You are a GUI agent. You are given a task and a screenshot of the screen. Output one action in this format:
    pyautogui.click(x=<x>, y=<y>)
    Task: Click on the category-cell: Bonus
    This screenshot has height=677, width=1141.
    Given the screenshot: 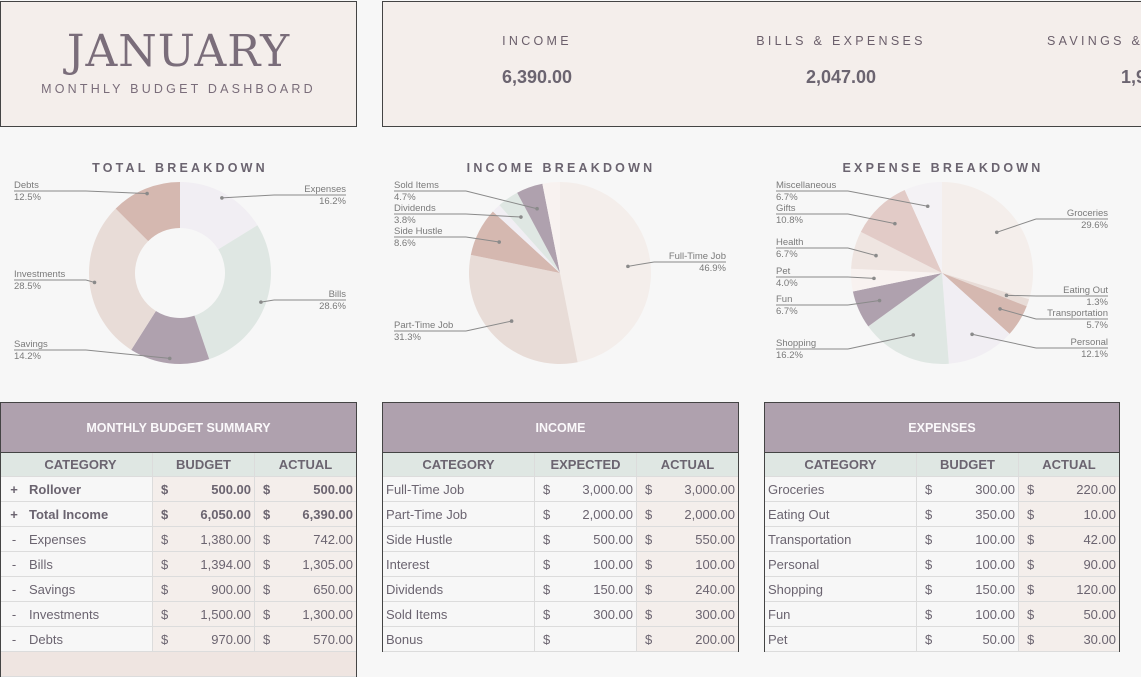 What is the action you would take?
    pyautogui.click(x=459, y=639)
    